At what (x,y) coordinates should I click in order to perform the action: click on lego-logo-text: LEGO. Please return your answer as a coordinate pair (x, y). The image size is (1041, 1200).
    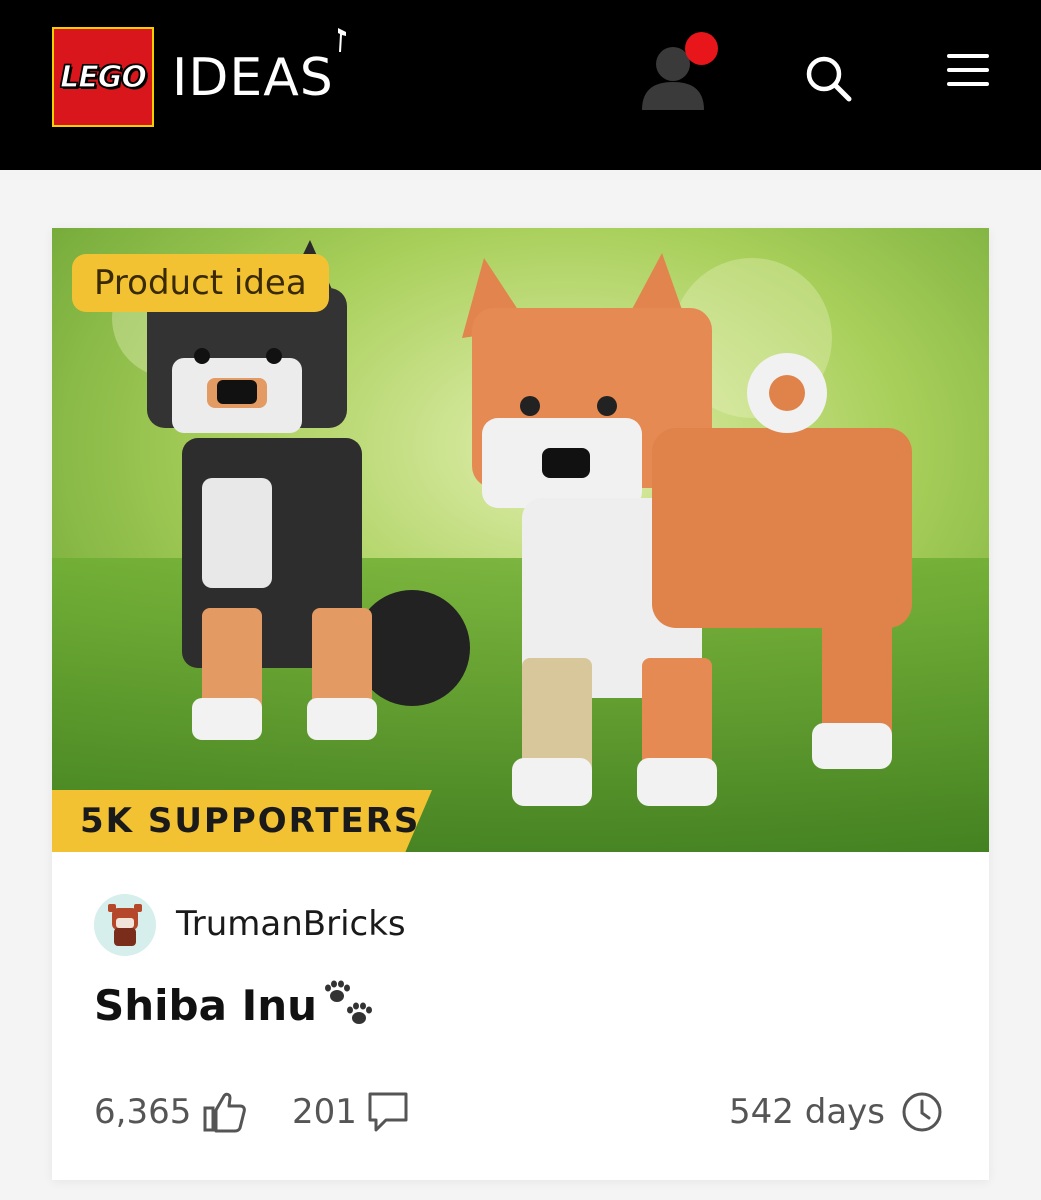
    Looking at the image, I should click on (104, 77).